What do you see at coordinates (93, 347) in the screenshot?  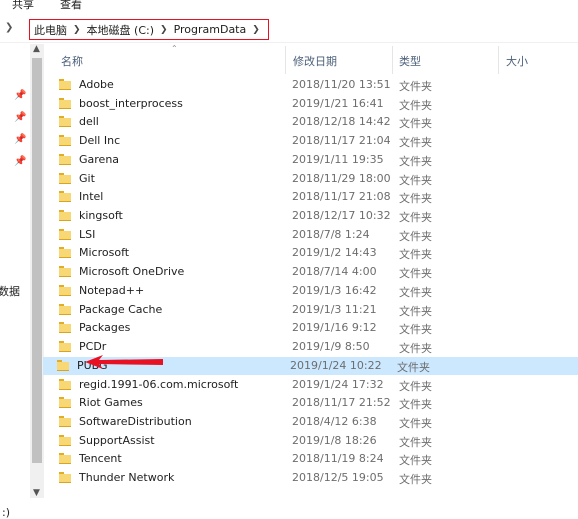 I see `file-name: PCDr` at bounding box center [93, 347].